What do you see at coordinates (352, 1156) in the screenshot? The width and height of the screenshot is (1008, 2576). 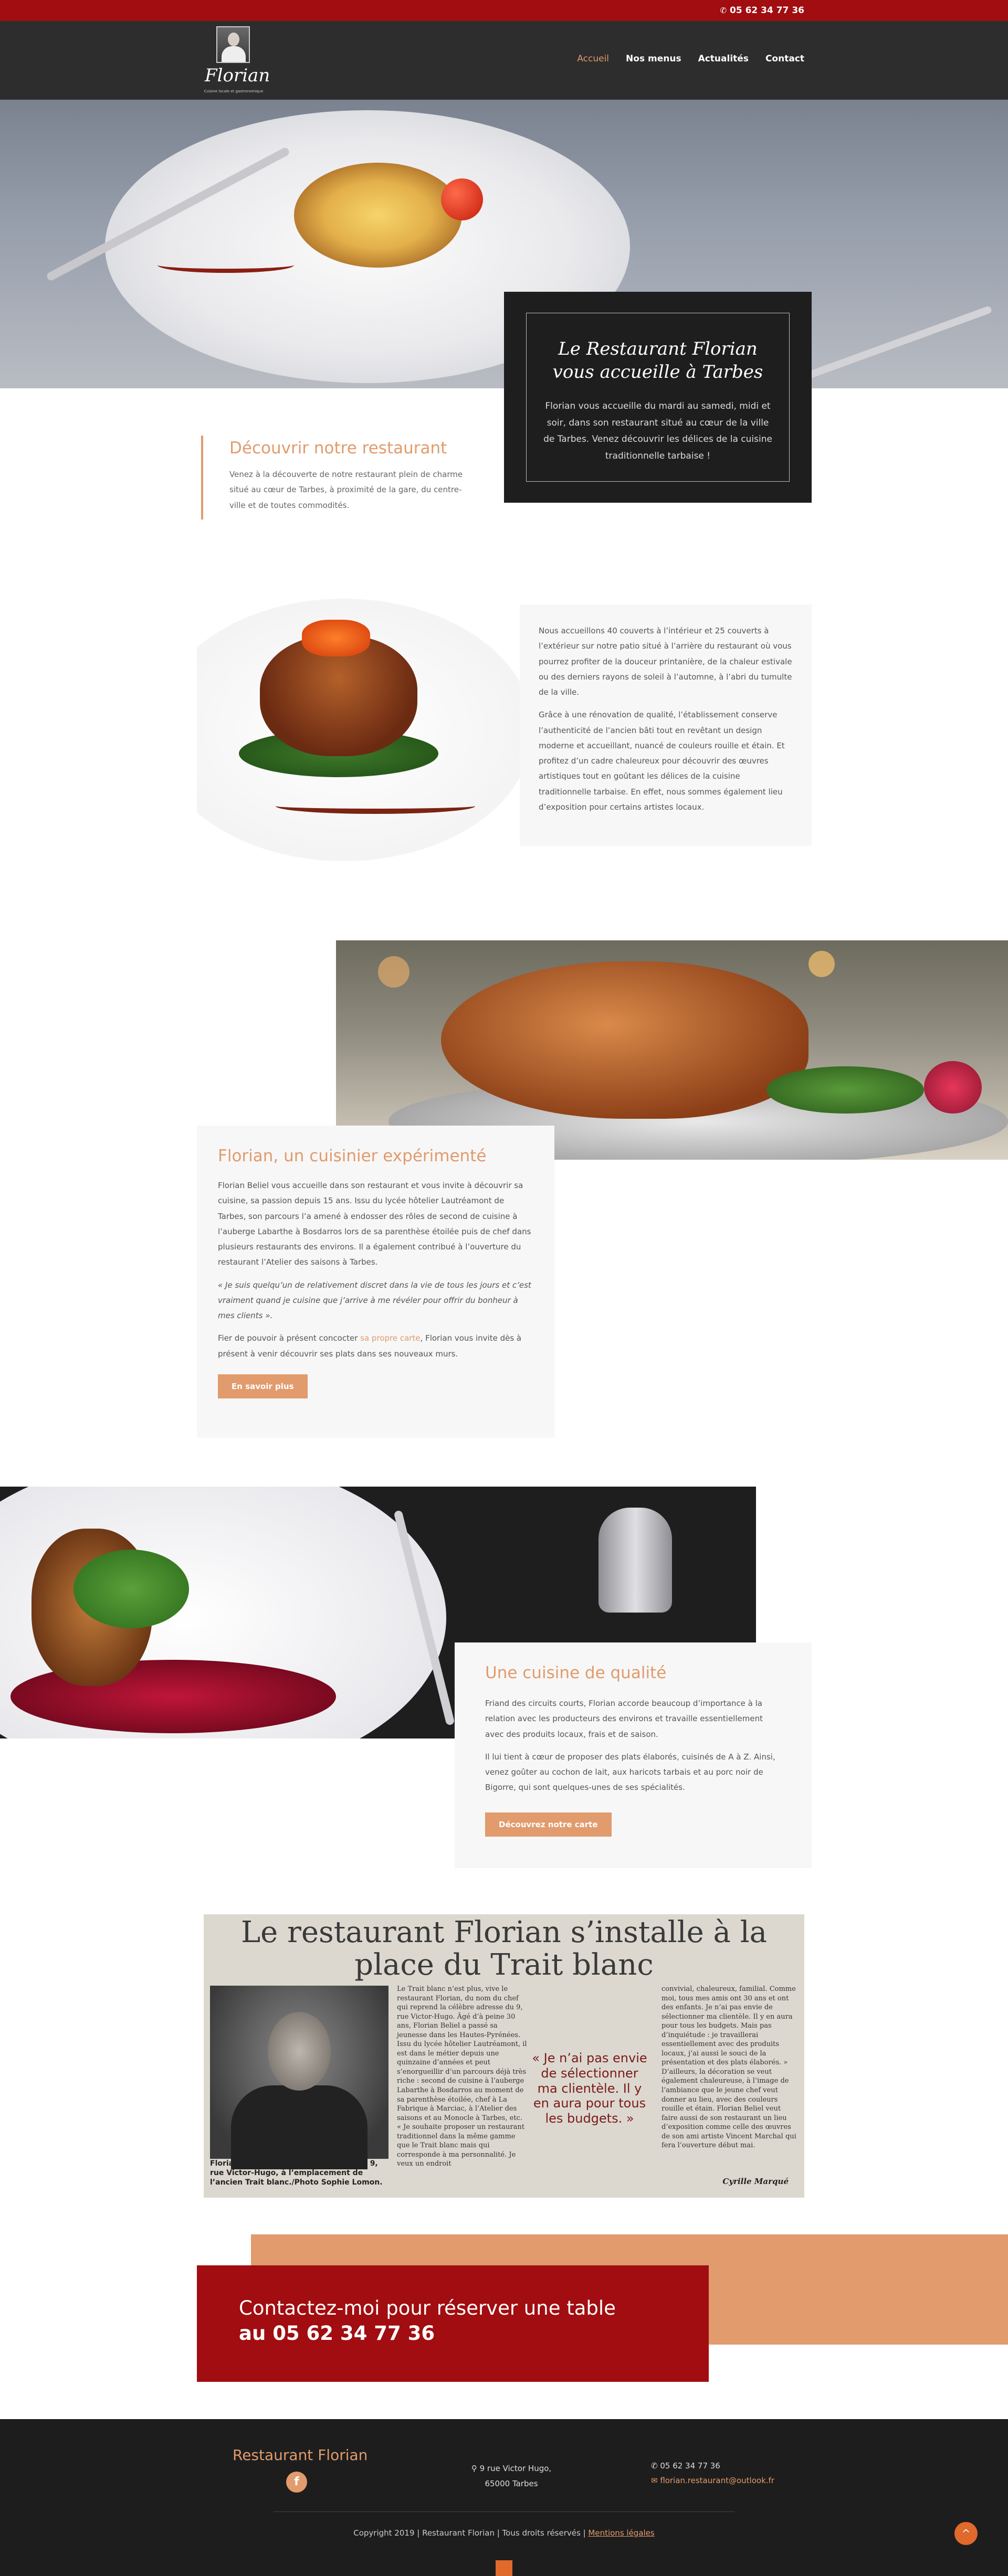 I see `chef-title: Florian, un cuisinier expérimenté` at bounding box center [352, 1156].